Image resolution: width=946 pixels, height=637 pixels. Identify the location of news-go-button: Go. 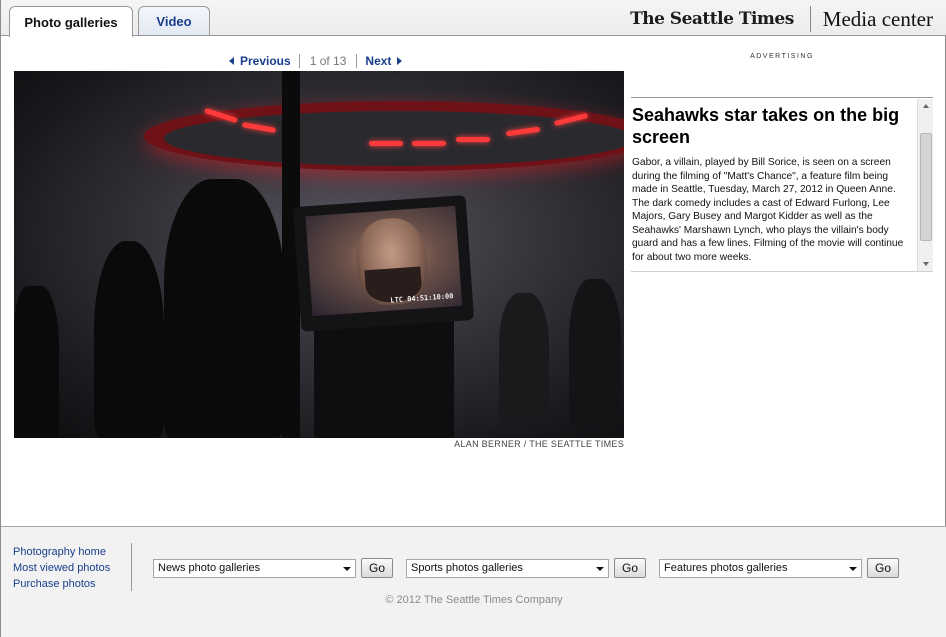
(377, 568).